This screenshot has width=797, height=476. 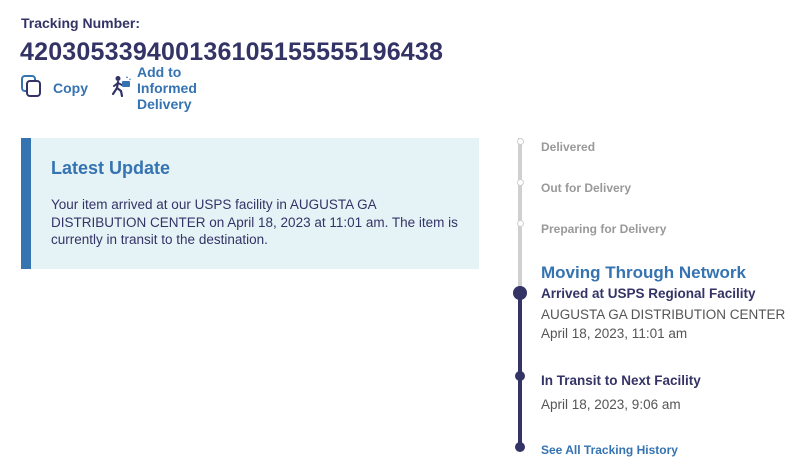 I want to click on tracking-number: 420305339400136105155555196438, so click(x=232, y=52).